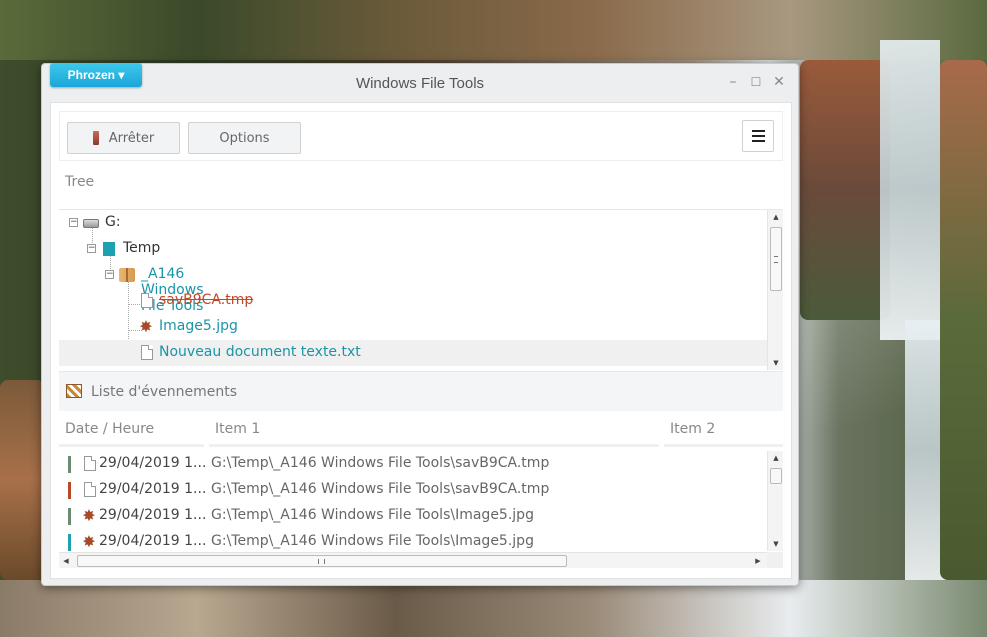  I want to click on options-button: Options, so click(244, 138).